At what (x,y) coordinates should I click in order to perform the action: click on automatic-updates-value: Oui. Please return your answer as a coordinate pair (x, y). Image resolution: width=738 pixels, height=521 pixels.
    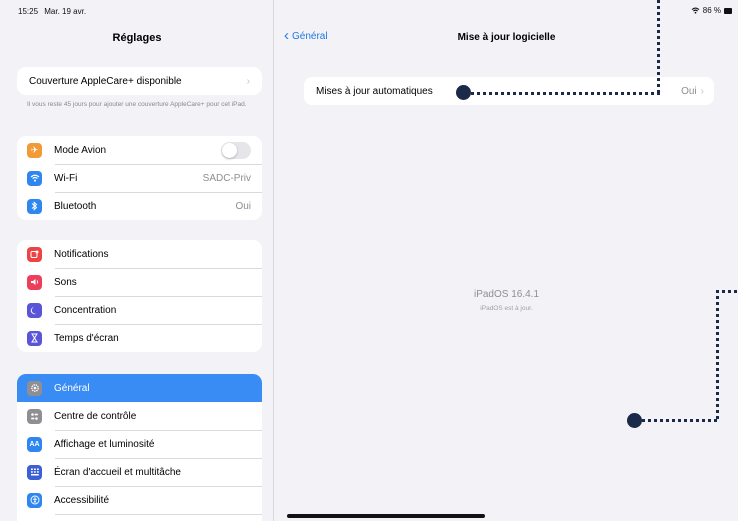
    Looking at the image, I should click on (689, 91).